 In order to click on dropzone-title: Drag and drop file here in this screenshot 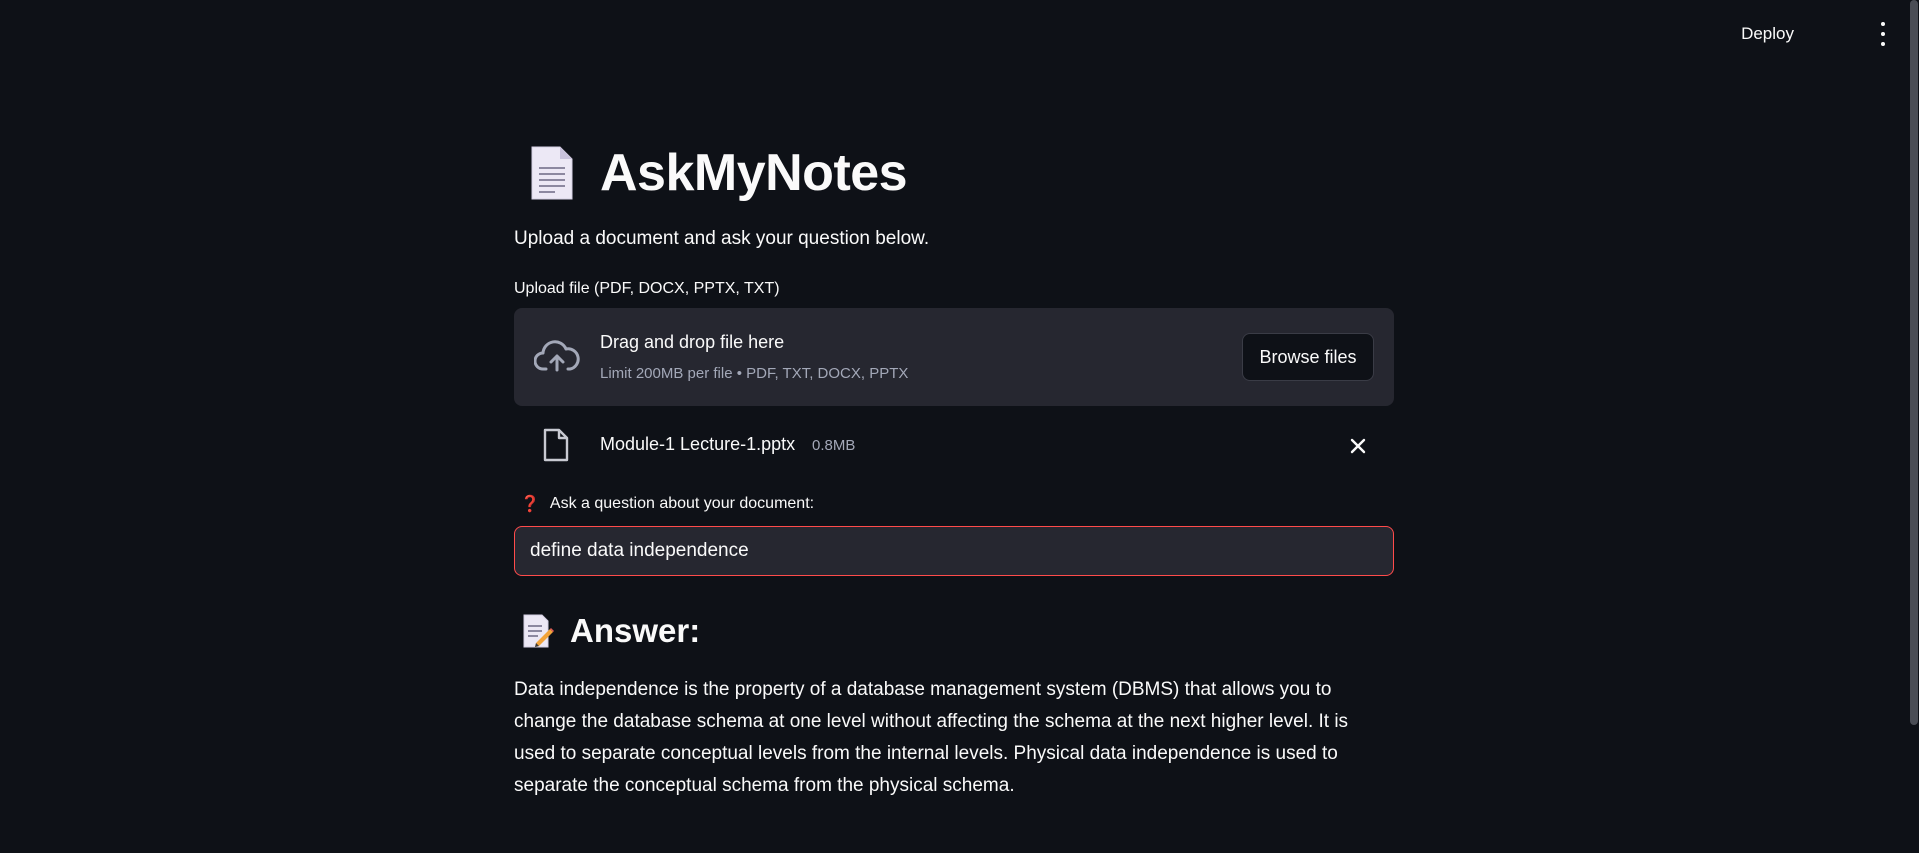, I will do `click(692, 342)`.